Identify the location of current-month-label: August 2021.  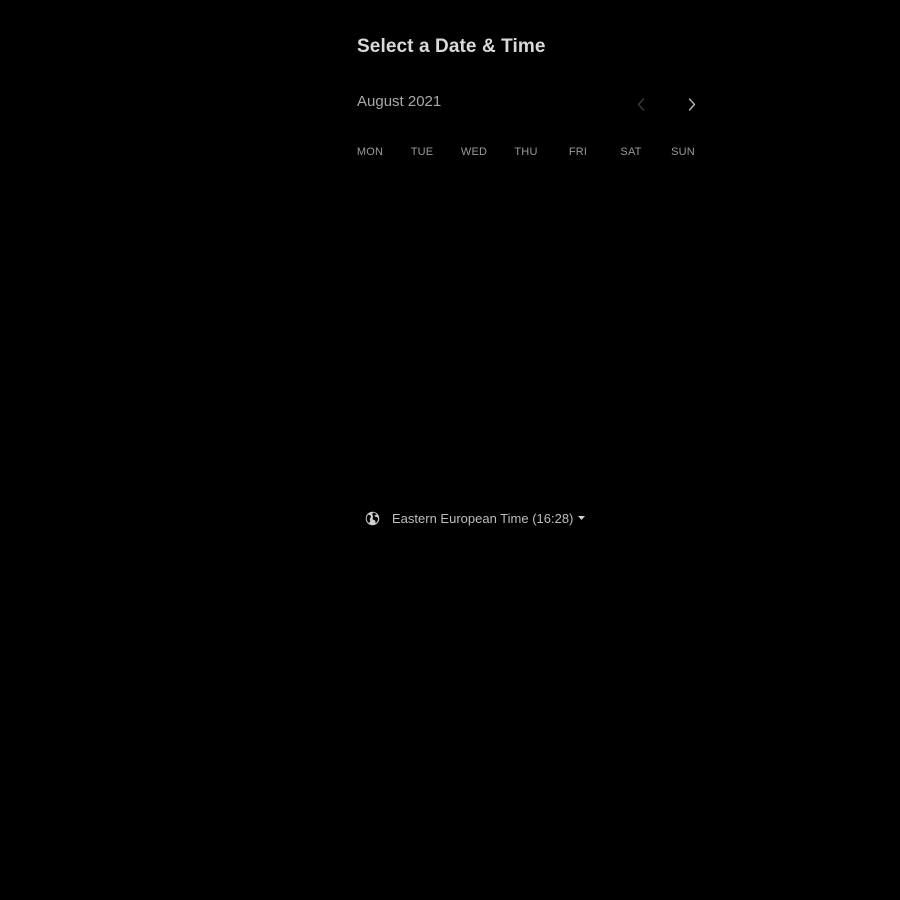
(399, 101).